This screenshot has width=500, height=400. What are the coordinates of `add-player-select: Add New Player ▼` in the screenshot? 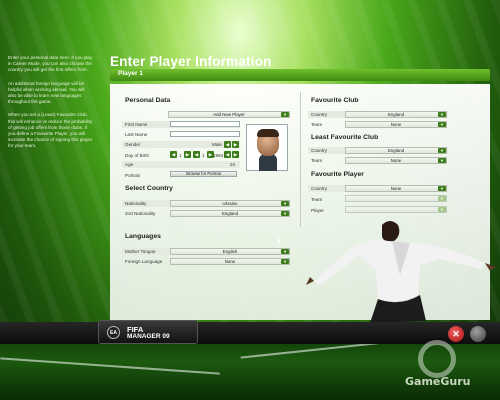 It's located at (229, 114).